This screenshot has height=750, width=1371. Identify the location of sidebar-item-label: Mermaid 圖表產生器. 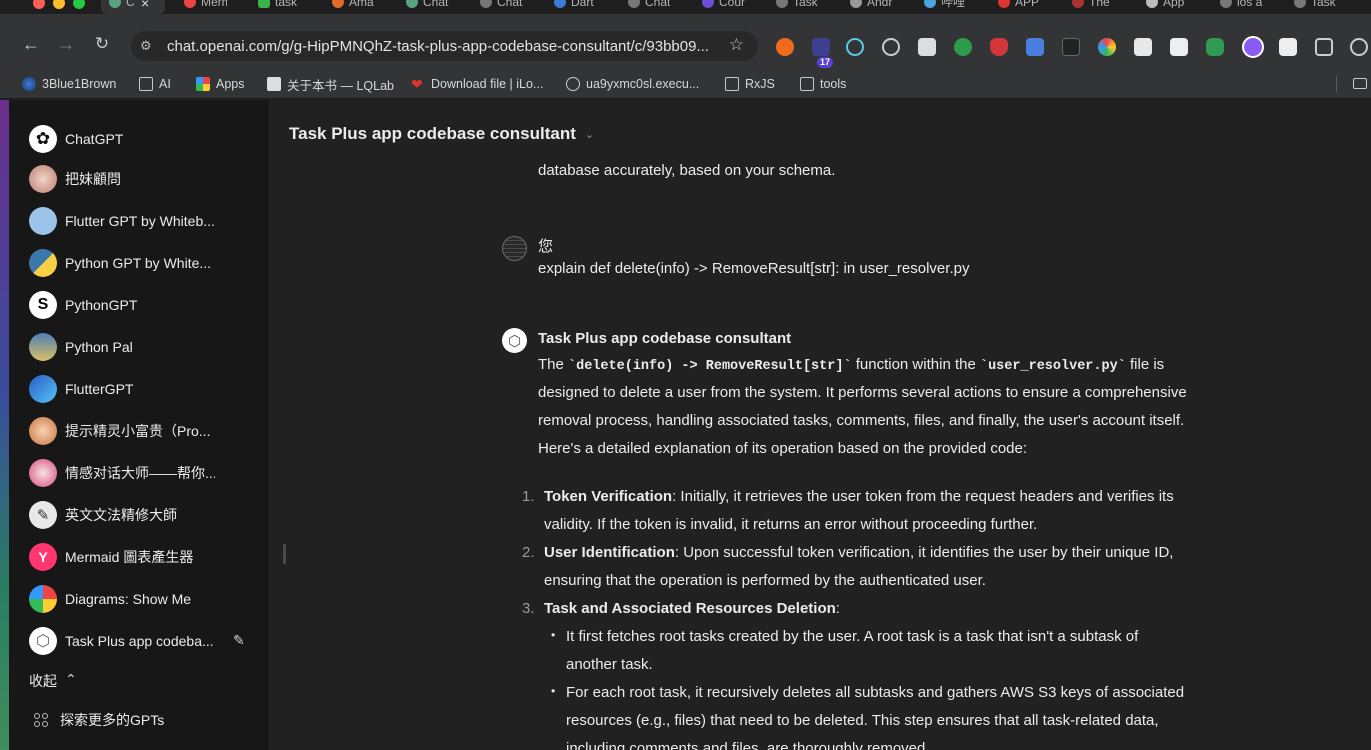
(129, 557).